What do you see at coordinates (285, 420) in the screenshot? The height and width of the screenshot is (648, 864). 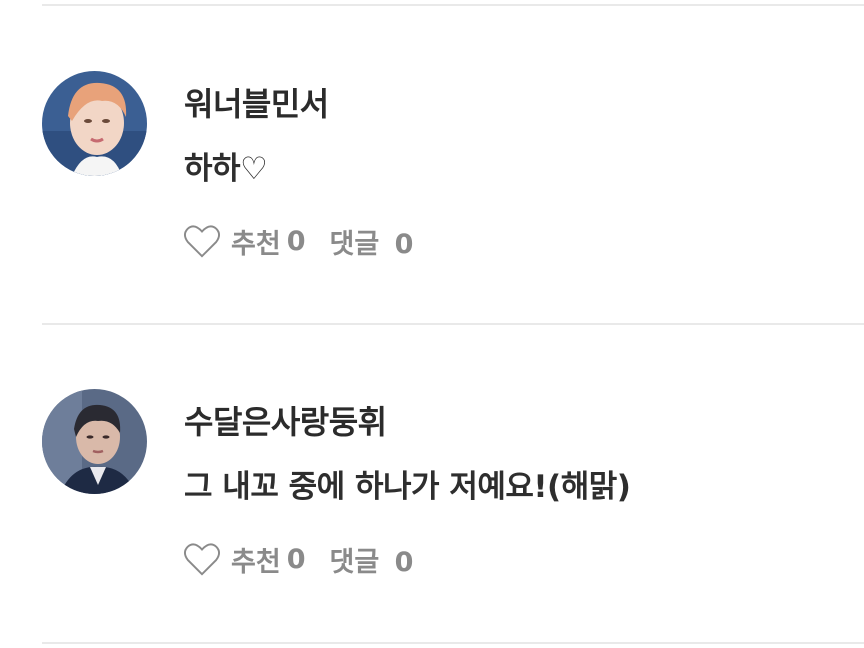 I see `comment-username: 수달은사랑둥휘` at bounding box center [285, 420].